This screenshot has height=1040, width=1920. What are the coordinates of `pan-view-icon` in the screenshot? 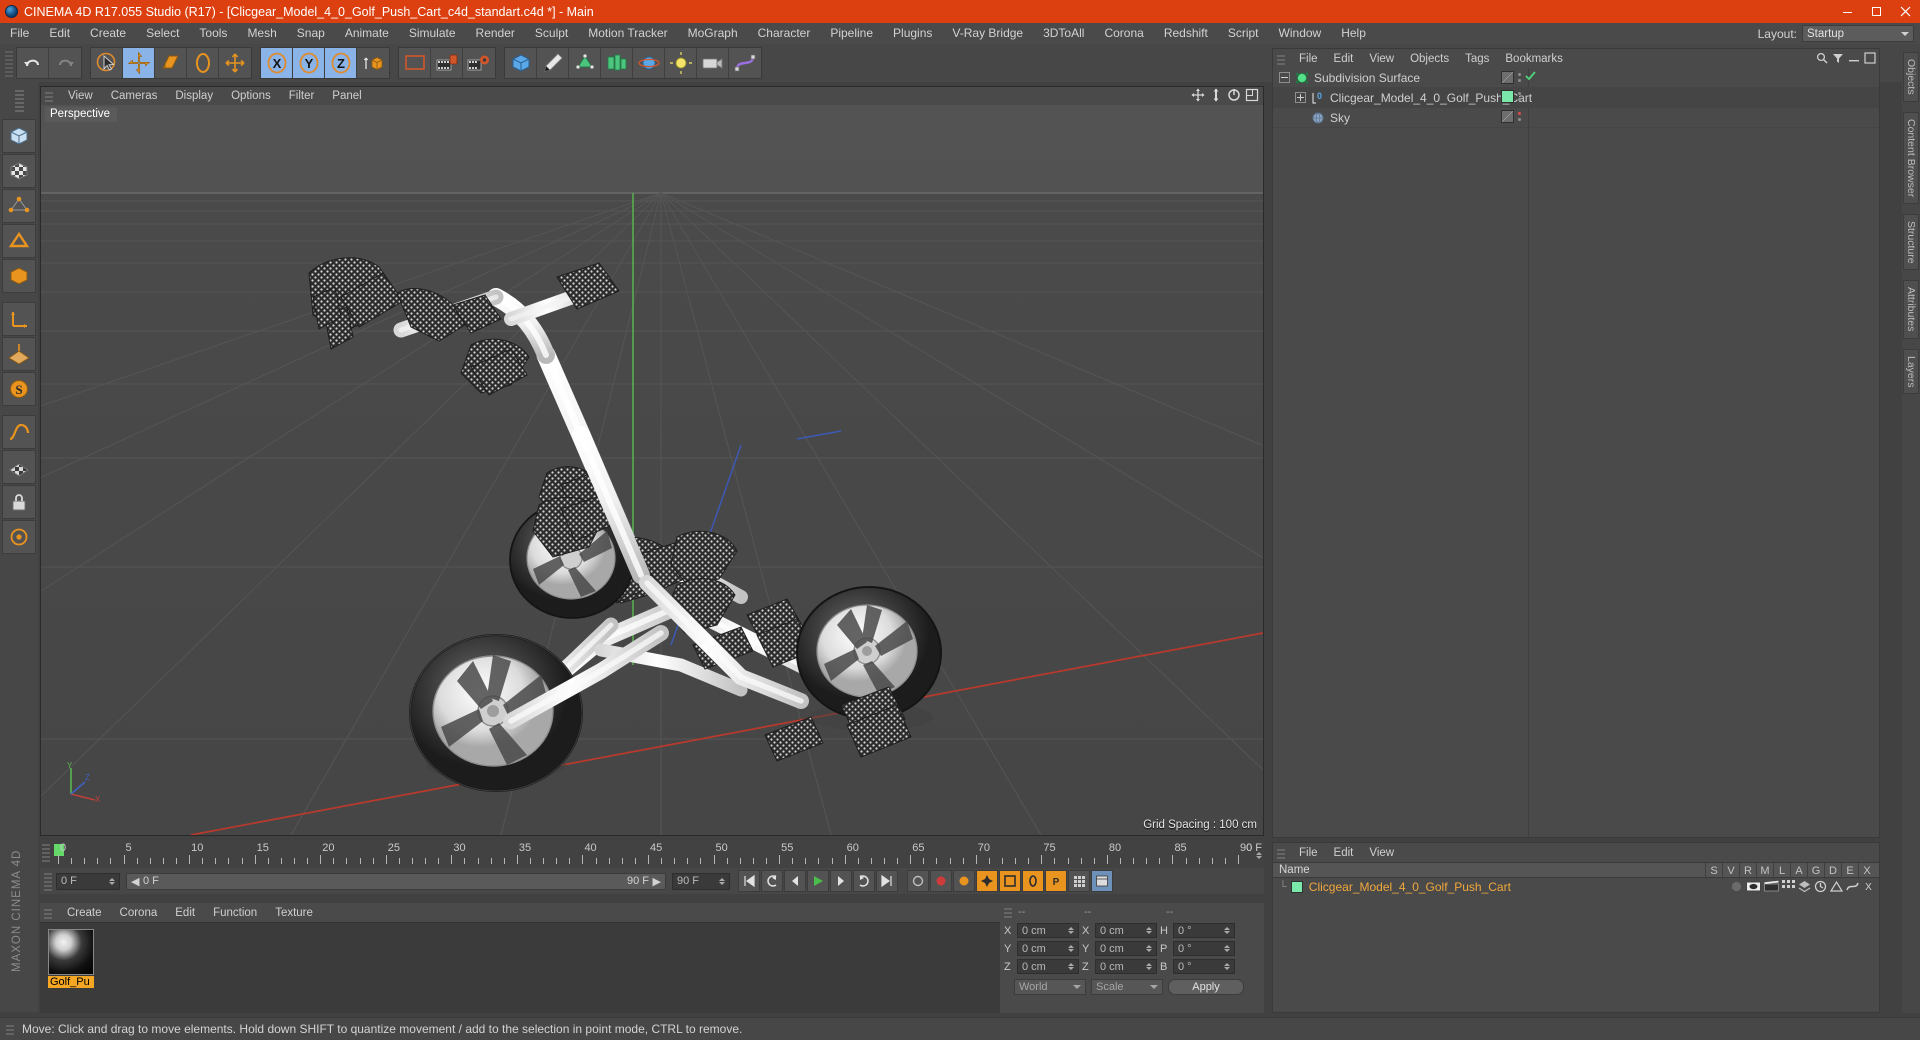 It's located at (1198, 96).